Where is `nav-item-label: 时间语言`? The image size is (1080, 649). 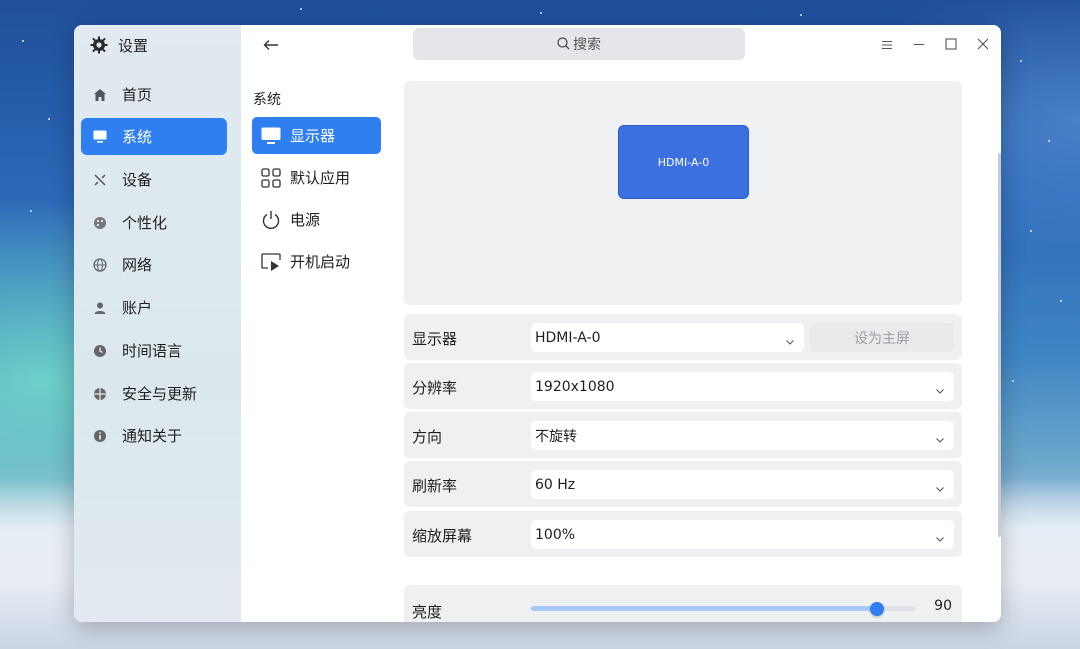 nav-item-label: 时间语言 is located at coordinates (152, 351).